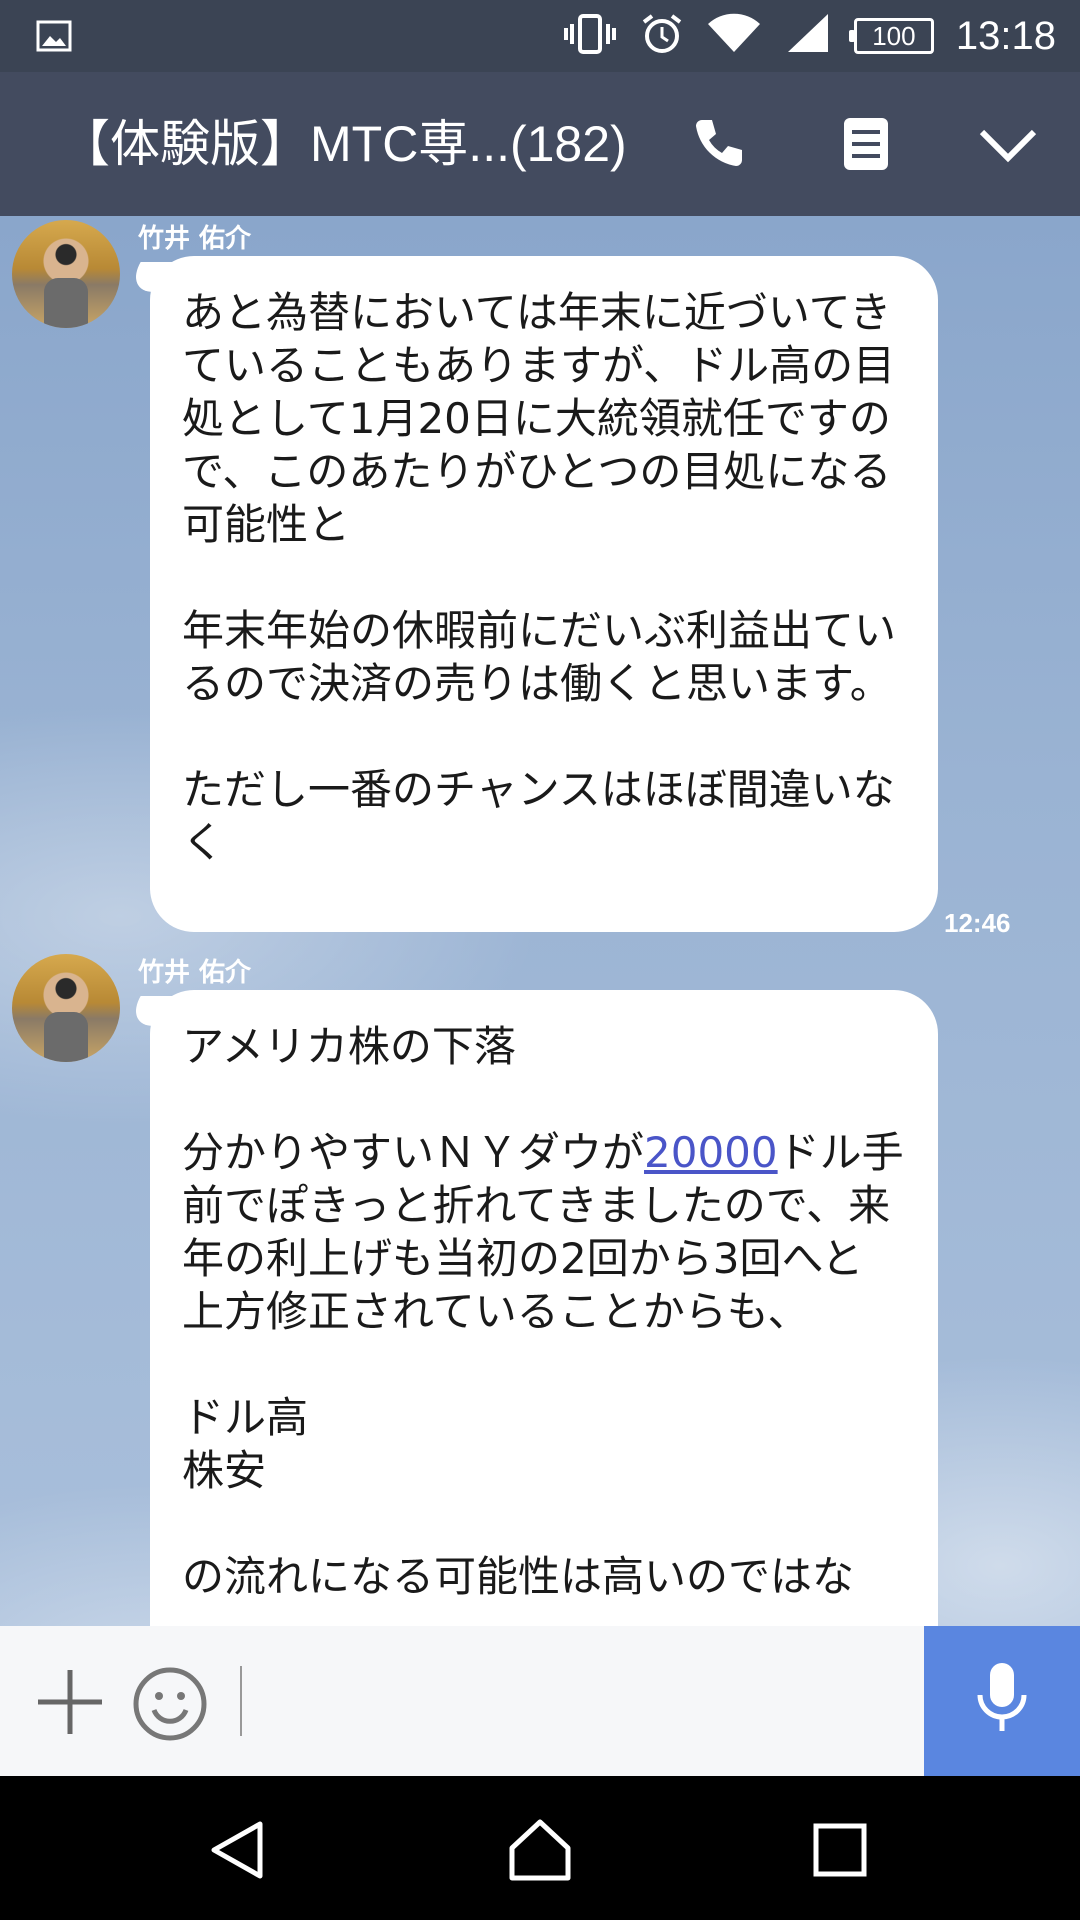 The height and width of the screenshot is (1920, 1080). Describe the element at coordinates (540, 36) in the screenshot. I see `status-bar: 100 13:18` at that location.